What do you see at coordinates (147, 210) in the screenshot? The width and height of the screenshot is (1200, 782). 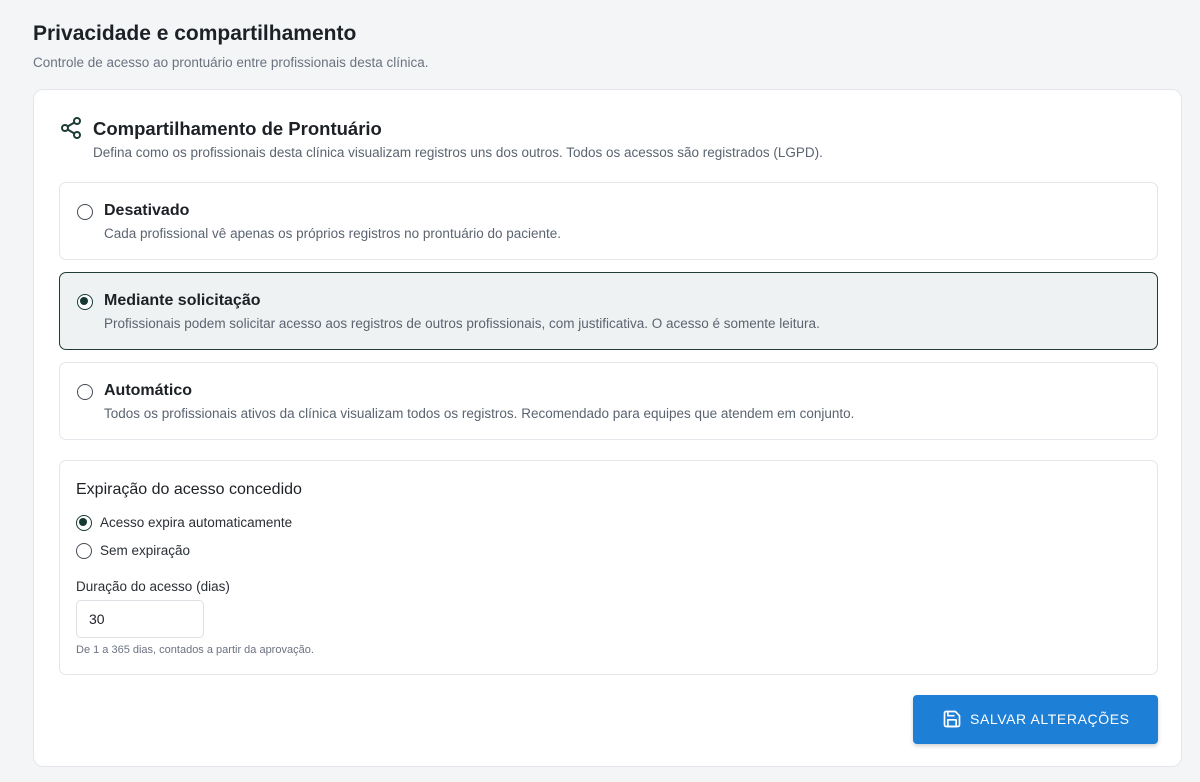 I see `option-title: Desativado` at bounding box center [147, 210].